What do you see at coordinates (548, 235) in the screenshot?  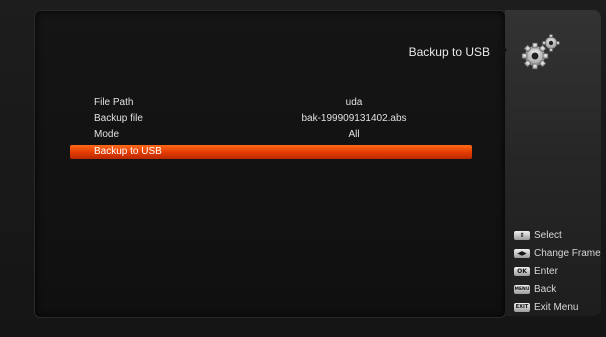 I see `key-hint-label: Select` at bounding box center [548, 235].